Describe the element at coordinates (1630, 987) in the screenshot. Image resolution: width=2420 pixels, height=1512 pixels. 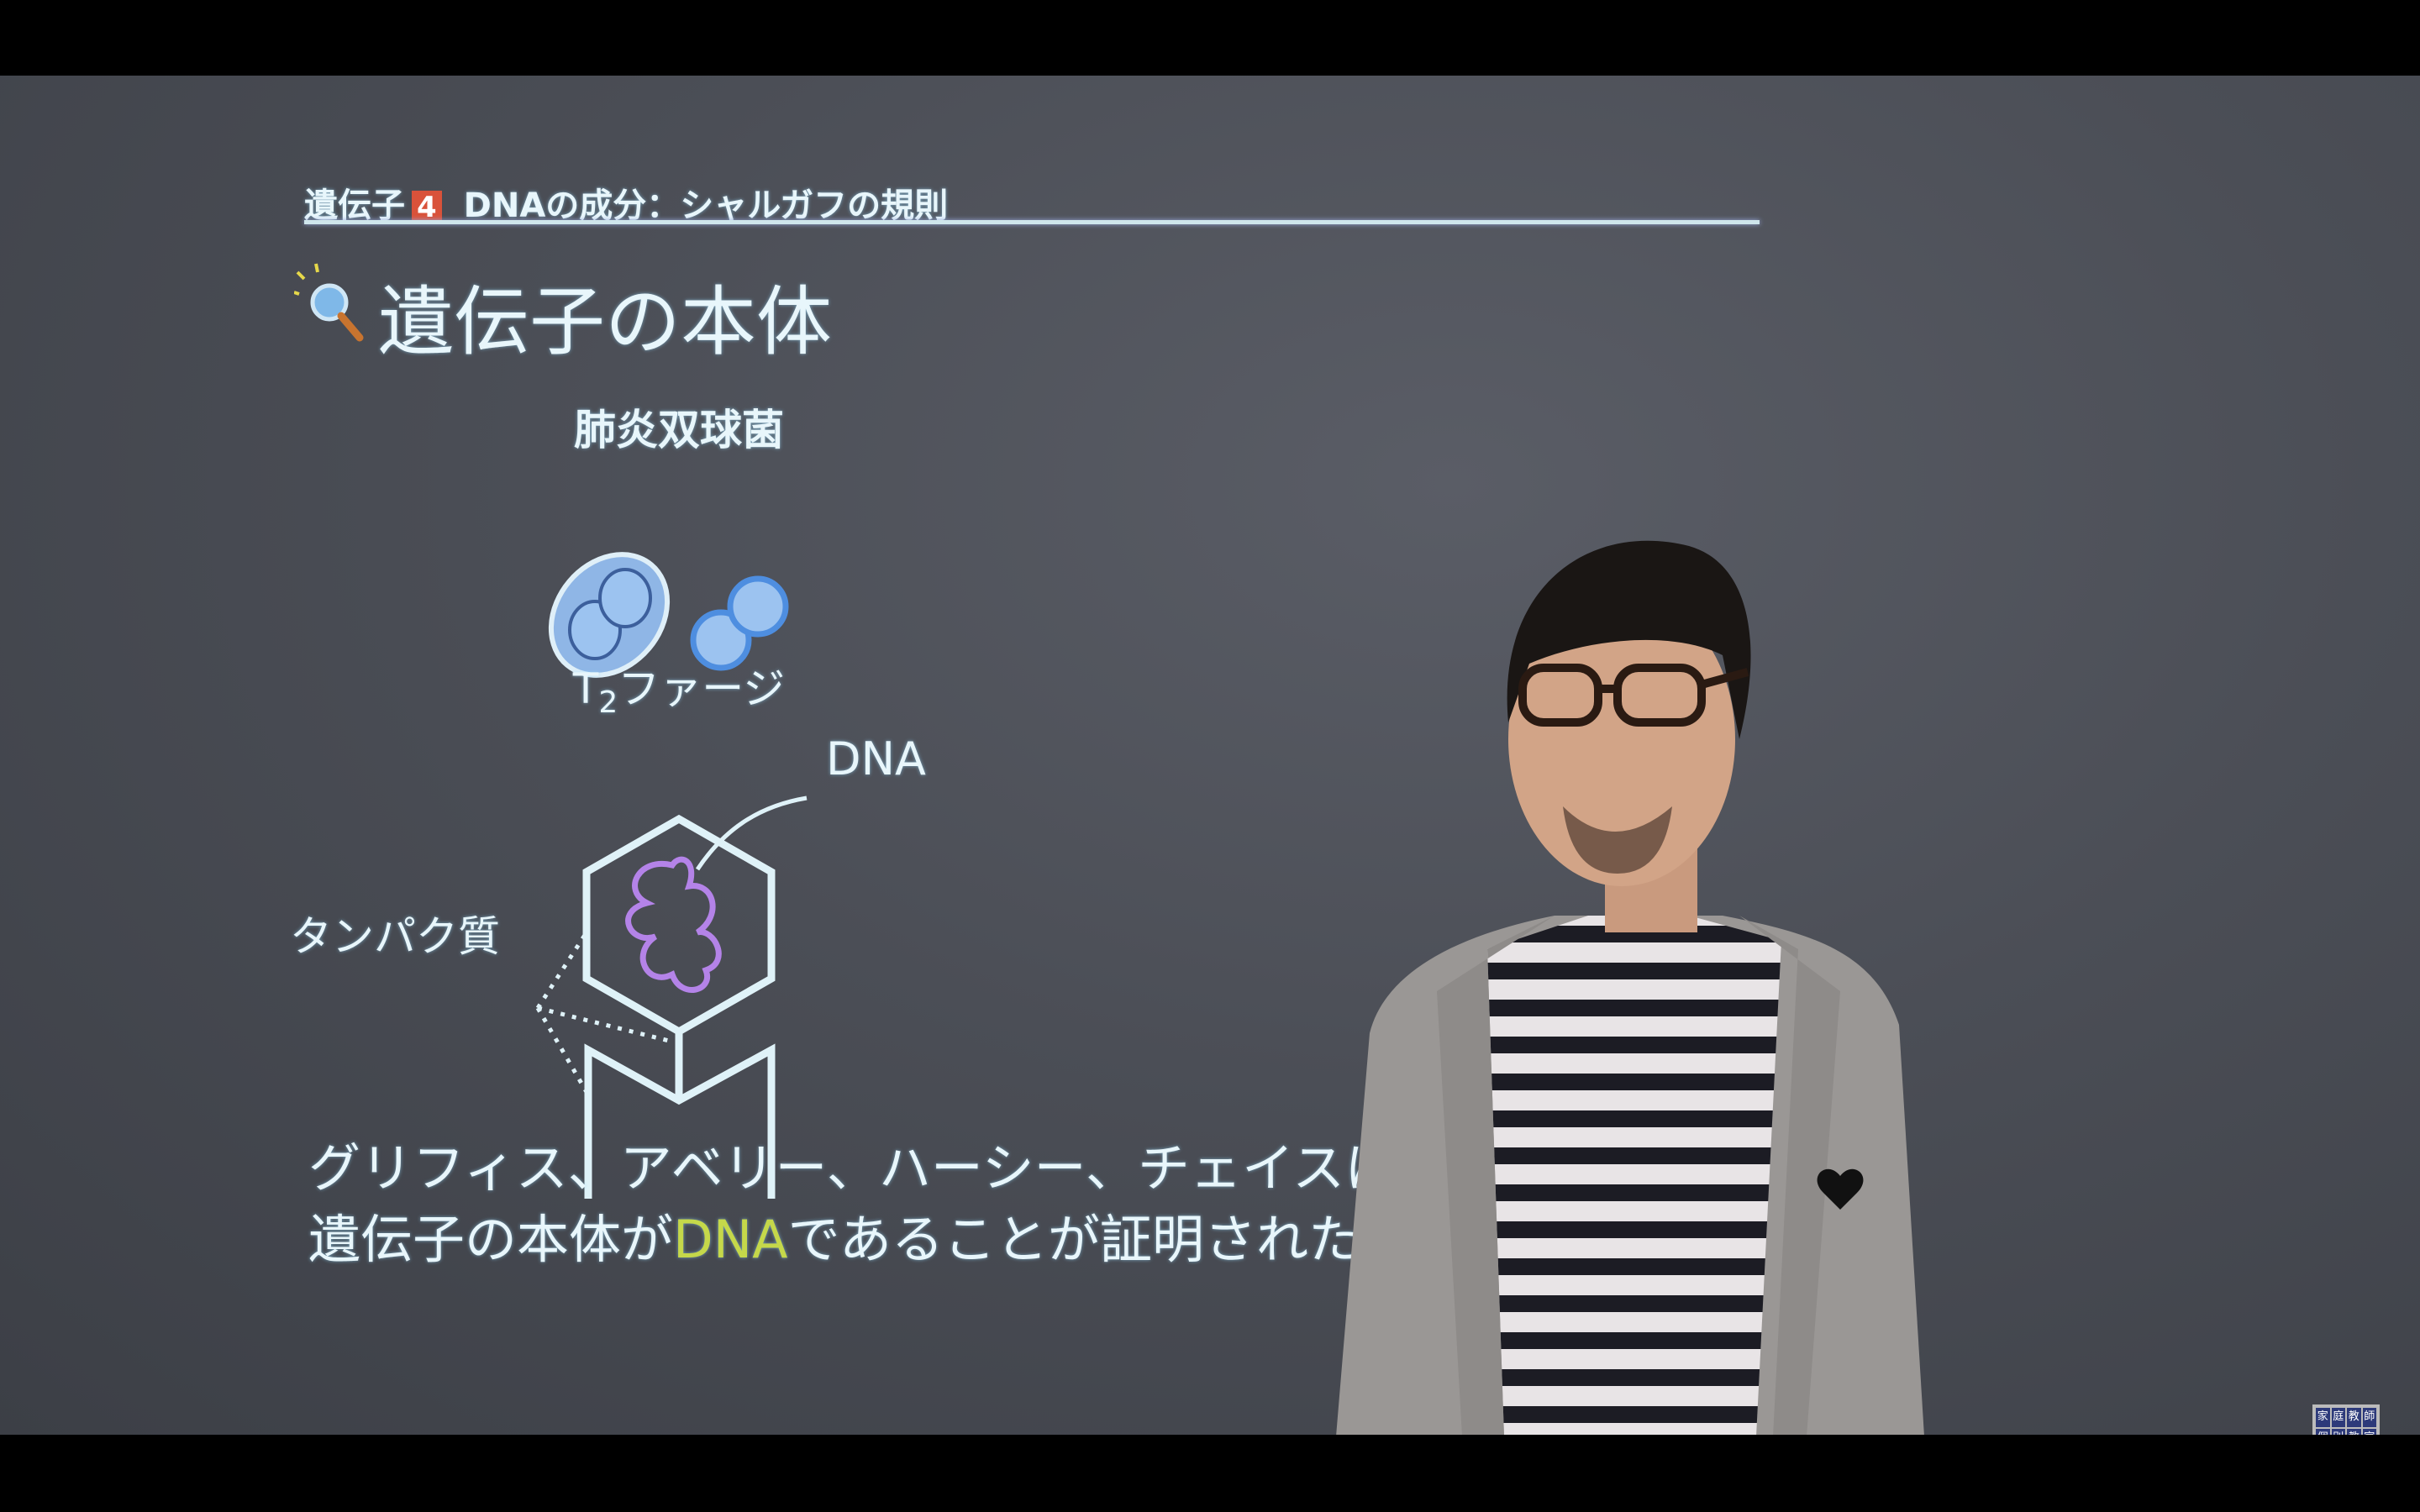
I see `presenter` at that location.